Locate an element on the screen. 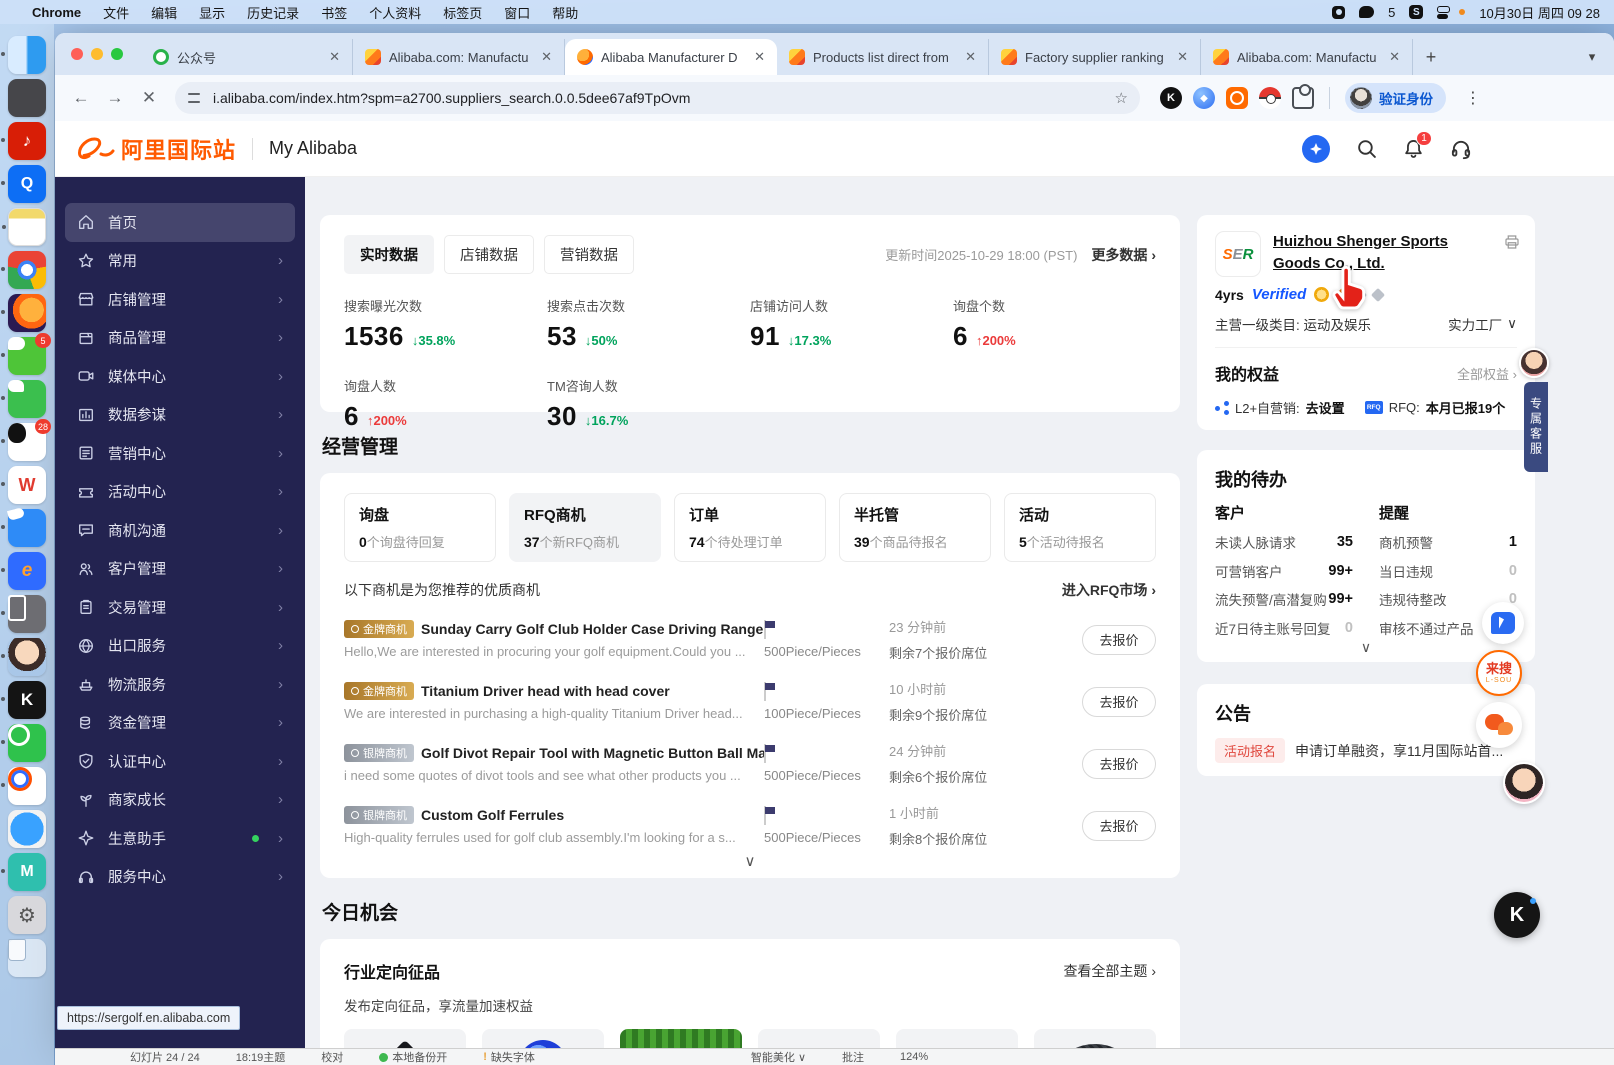  mini-card-rfq: RFQ商机 37个新RFQ商机 is located at coordinates (585, 527).